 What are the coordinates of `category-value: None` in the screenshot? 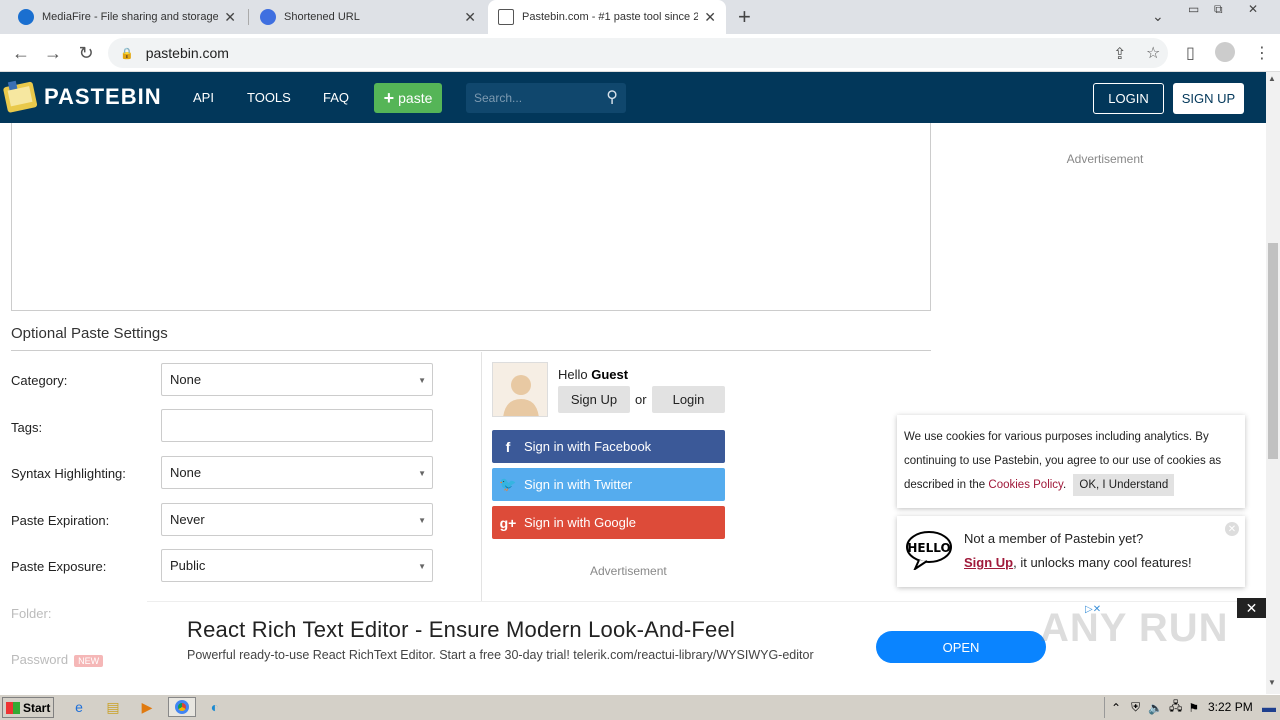 It's located at (186, 379).